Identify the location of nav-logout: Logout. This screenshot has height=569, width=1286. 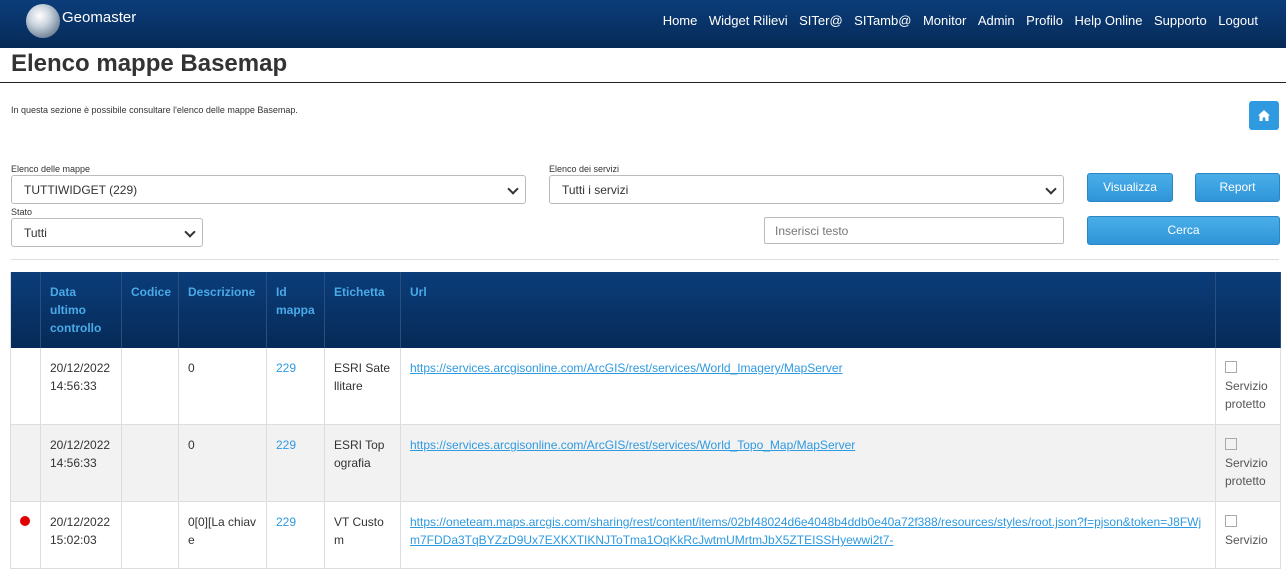
(1238, 20).